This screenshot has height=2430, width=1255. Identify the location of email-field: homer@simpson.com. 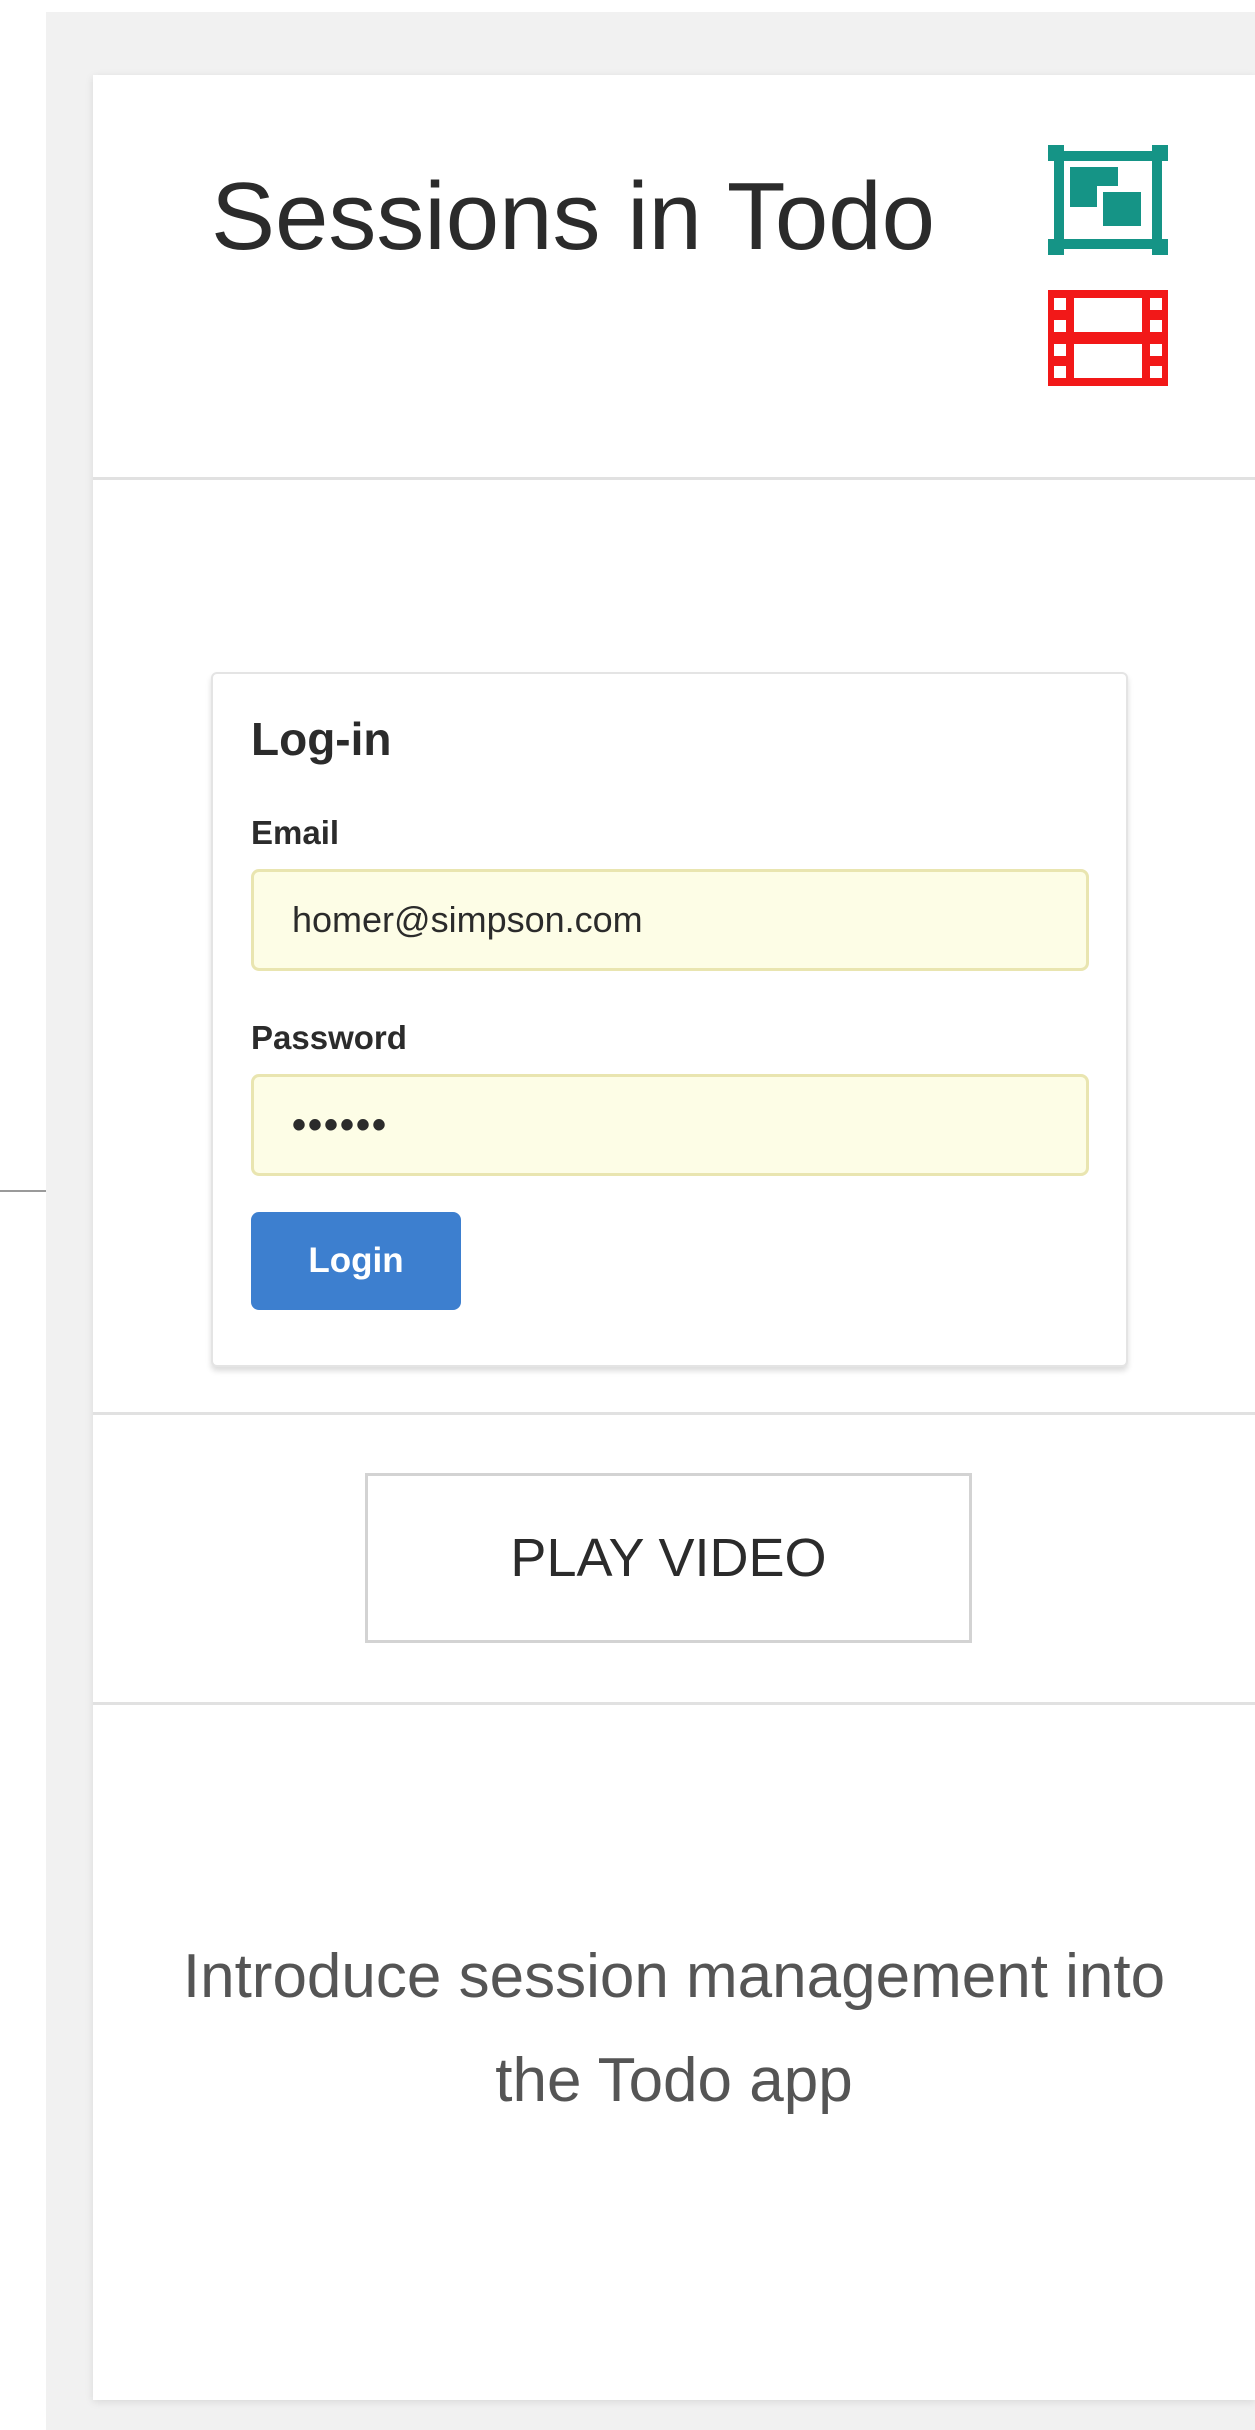
(670, 920).